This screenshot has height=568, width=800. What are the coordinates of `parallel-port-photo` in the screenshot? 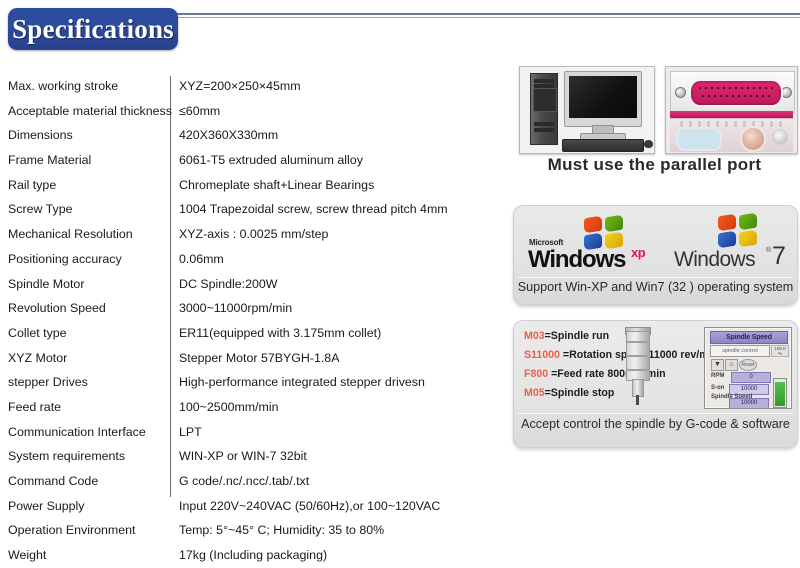 It's located at (731, 110).